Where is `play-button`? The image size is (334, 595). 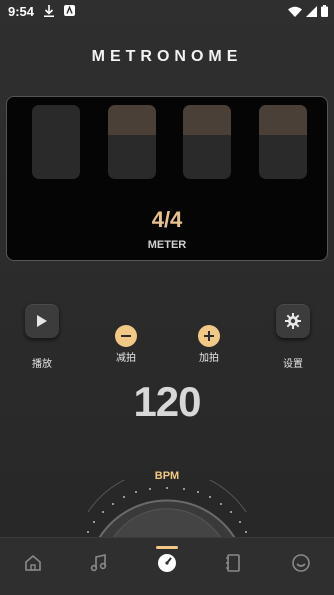 play-button is located at coordinates (42, 321).